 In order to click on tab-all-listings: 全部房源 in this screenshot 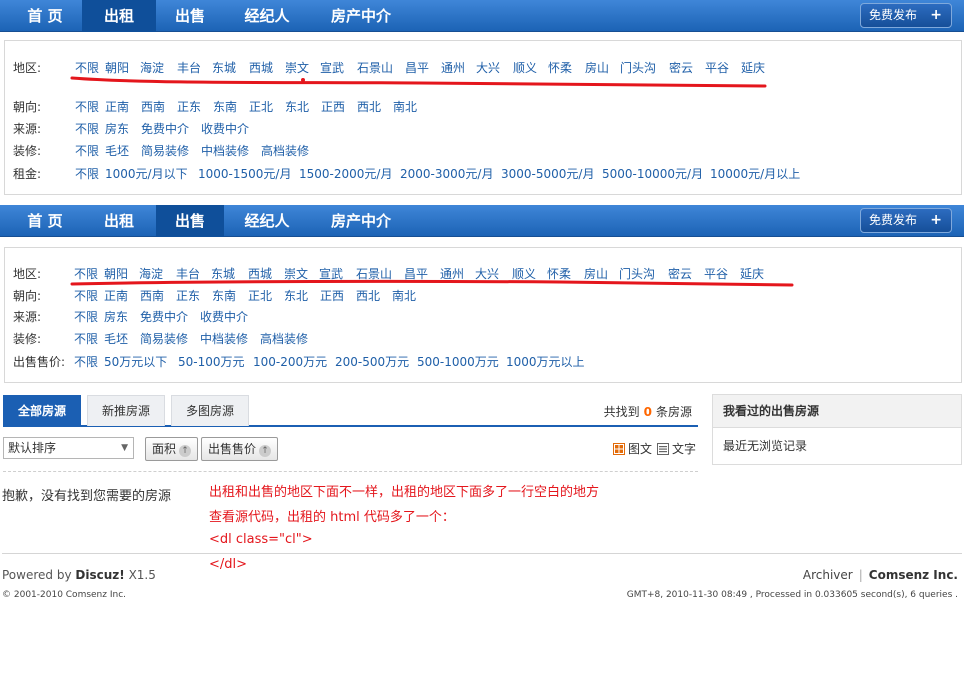, I will do `click(42, 410)`.